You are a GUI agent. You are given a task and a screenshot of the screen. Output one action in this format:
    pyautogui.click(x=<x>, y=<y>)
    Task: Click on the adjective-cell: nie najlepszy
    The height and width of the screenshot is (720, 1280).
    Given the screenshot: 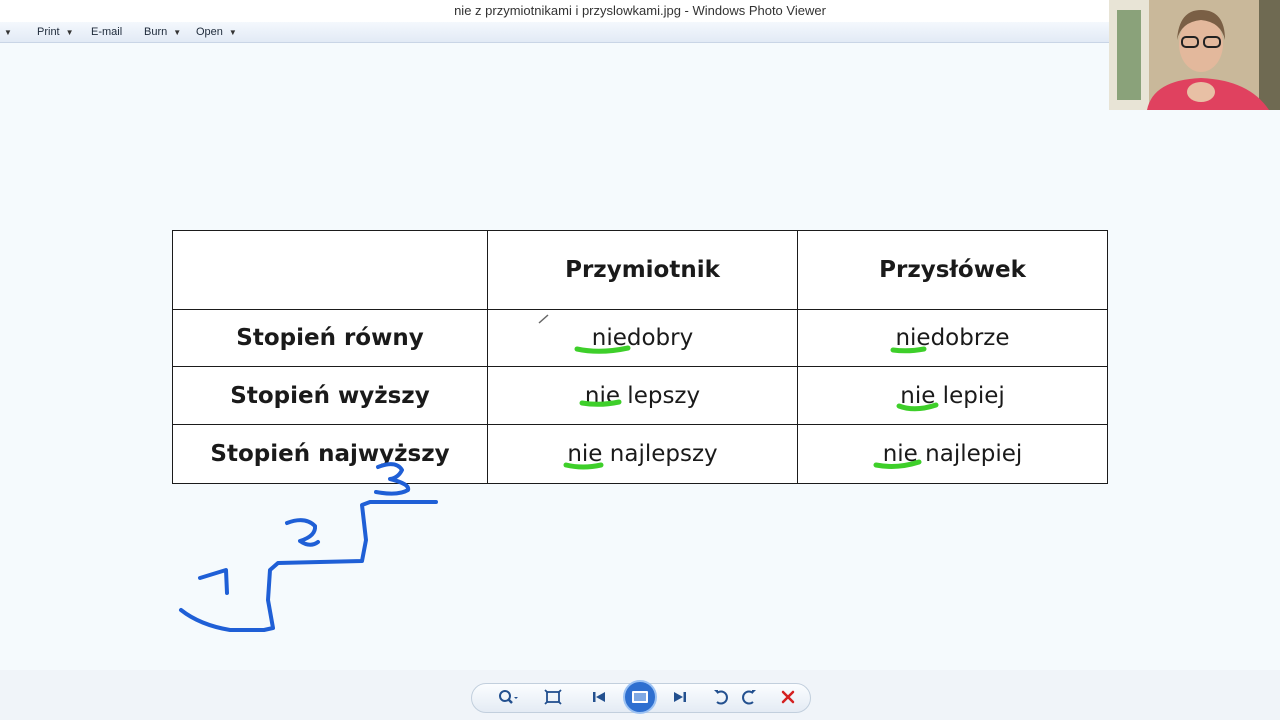 What is the action you would take?
    pyautogui.click(x=642, y=454)
    